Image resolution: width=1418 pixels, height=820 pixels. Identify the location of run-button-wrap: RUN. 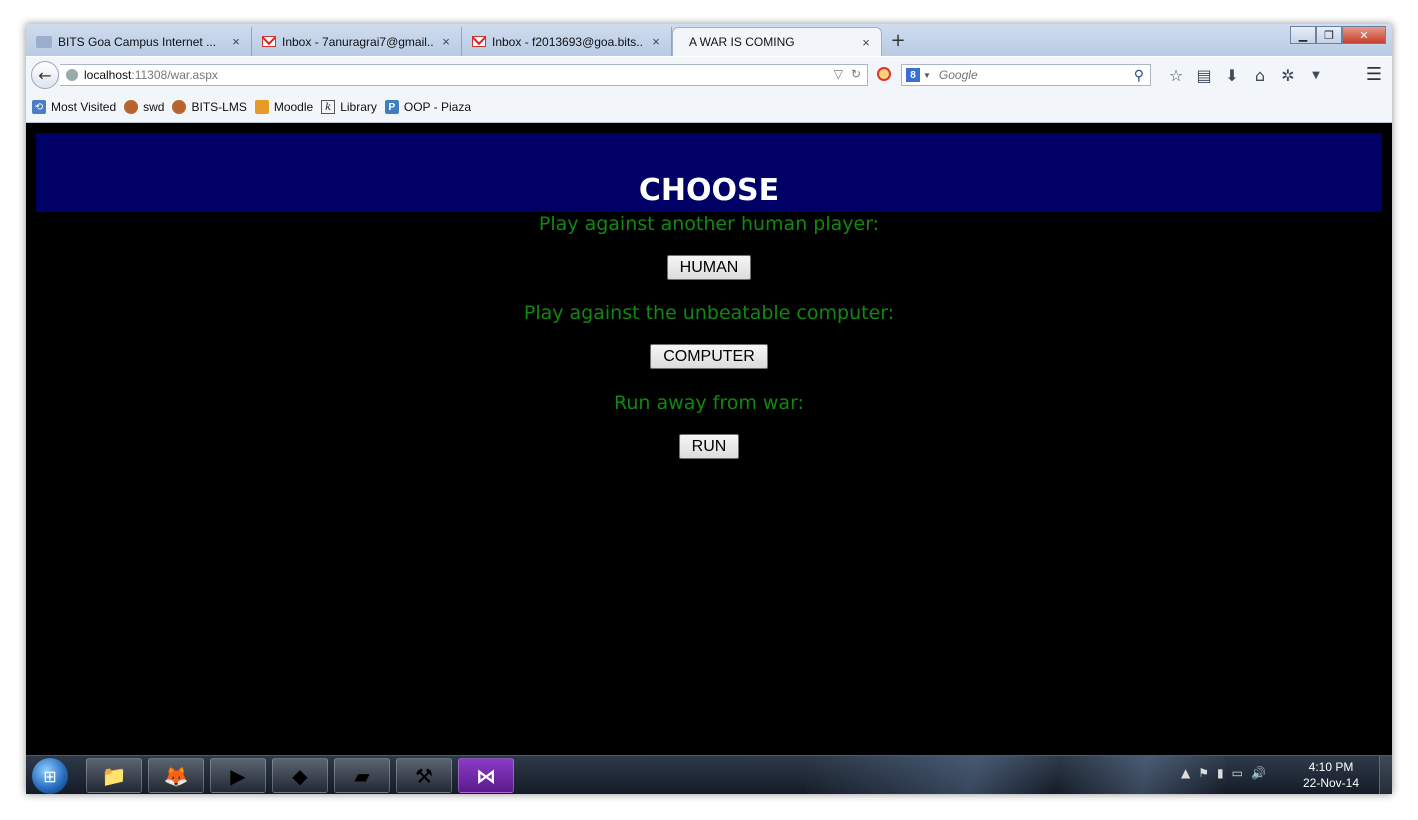
(709, 446).